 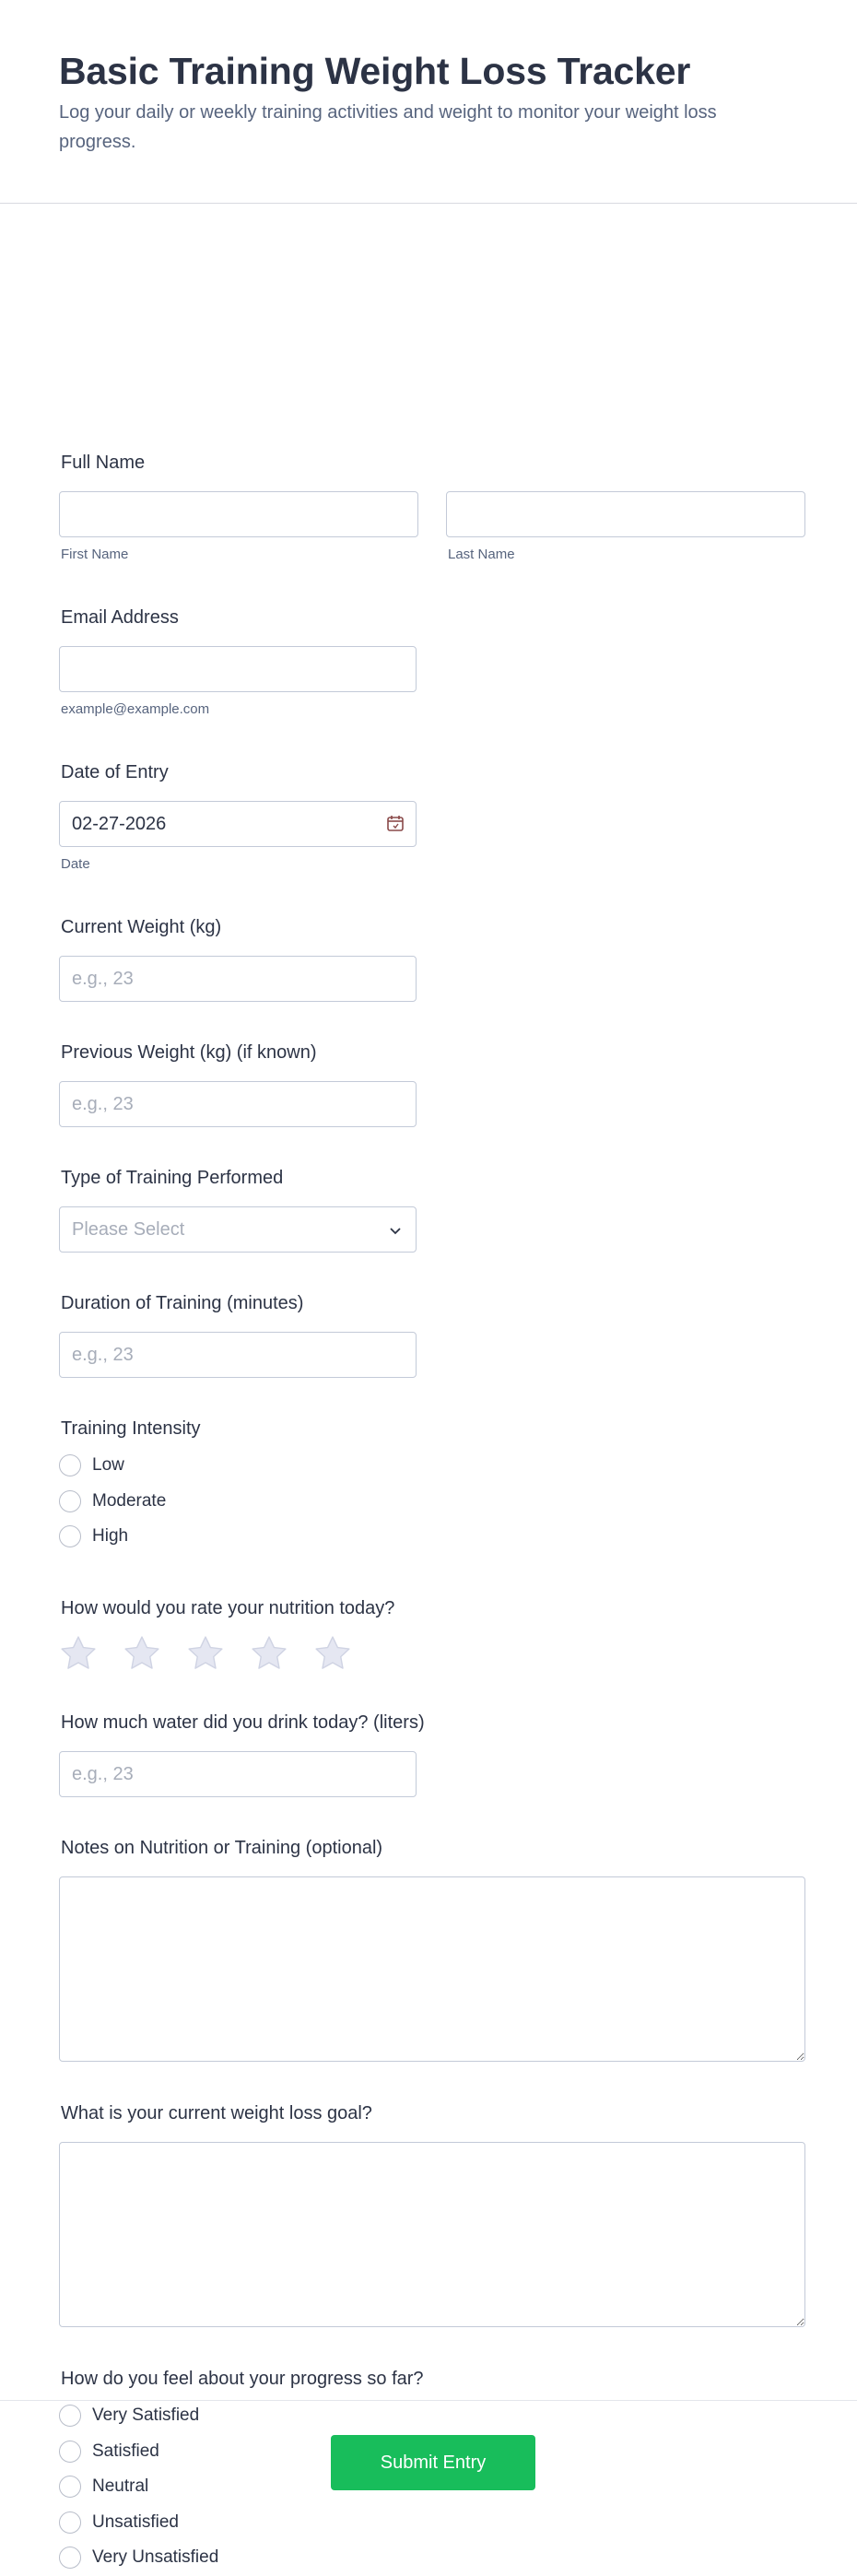 I want to click on radio-label: Very Unsatisfied, so click(x=155, y=2557).